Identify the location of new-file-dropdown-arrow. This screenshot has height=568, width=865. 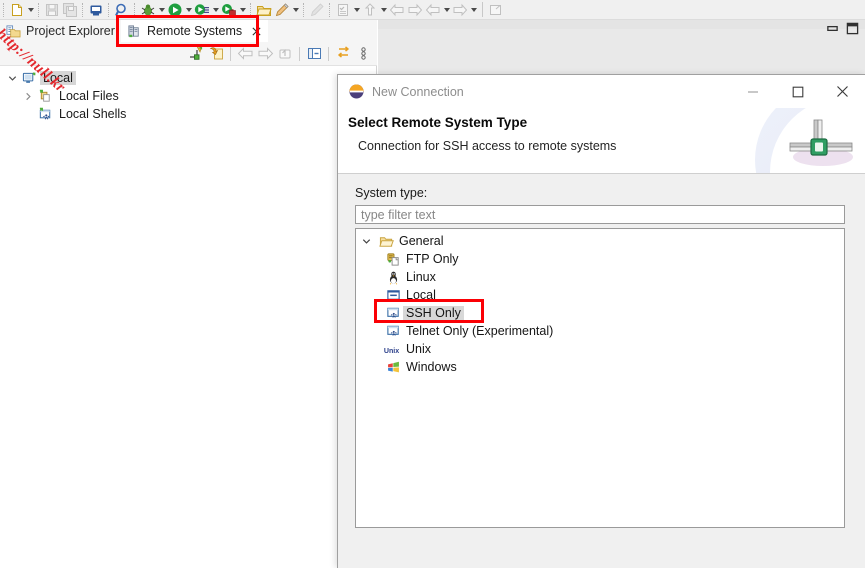
(30, 10).